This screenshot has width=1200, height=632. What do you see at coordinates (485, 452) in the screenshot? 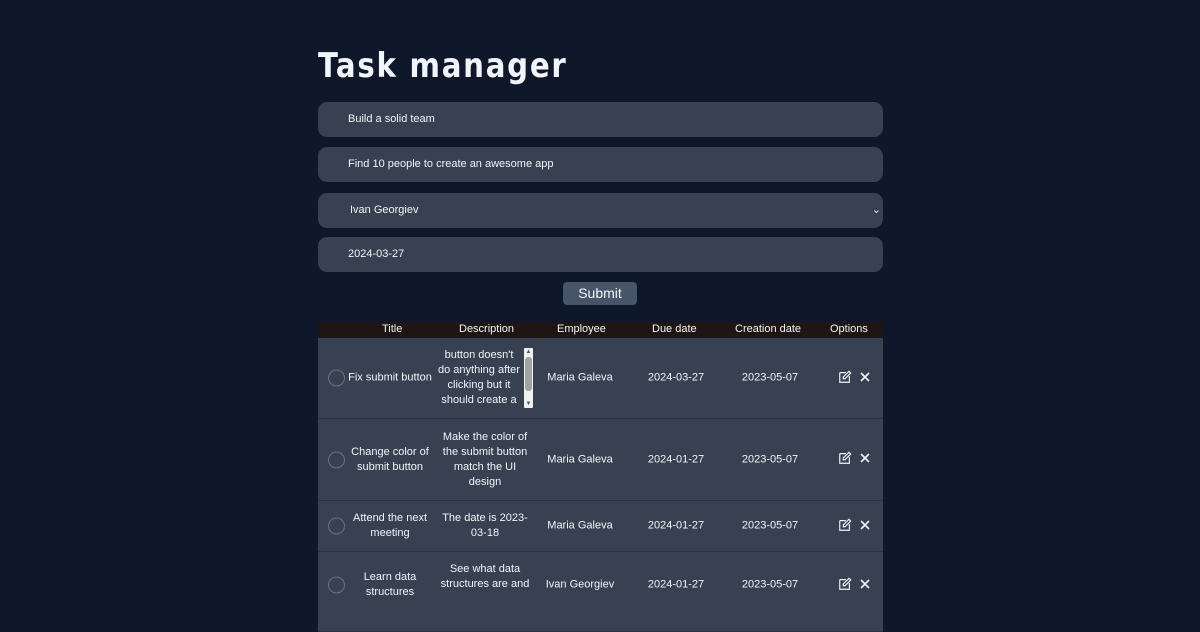
I see `task-description-line: the submit button` at bounding box center [485, 452].